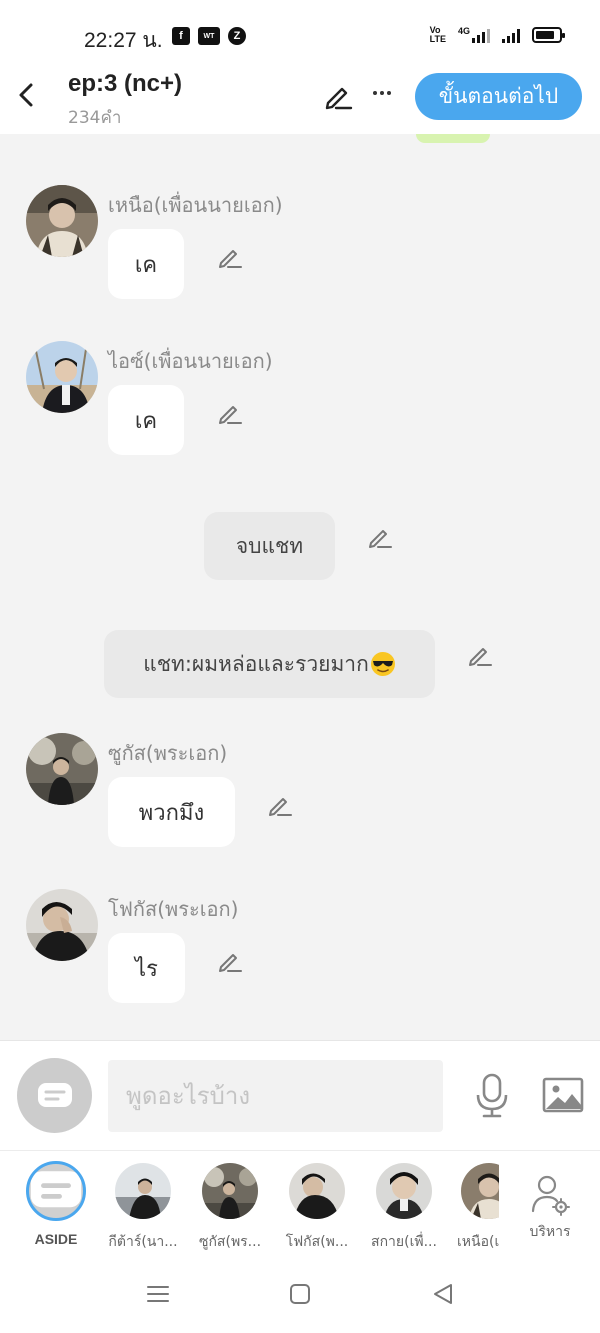 The image size is (600, 1333). I want to click on sender-name: เหนือ(เพื่อนนายเอก), so click(195, 205).